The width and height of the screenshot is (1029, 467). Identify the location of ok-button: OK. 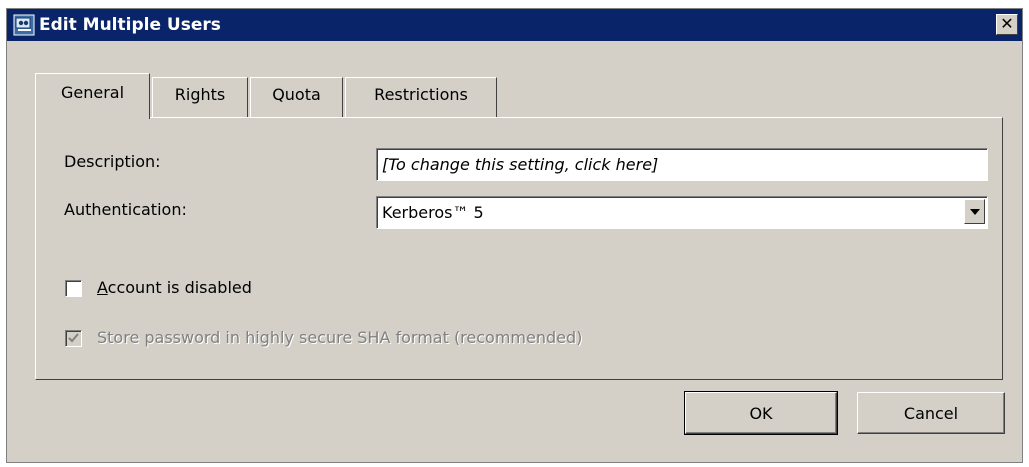
(761, 413).